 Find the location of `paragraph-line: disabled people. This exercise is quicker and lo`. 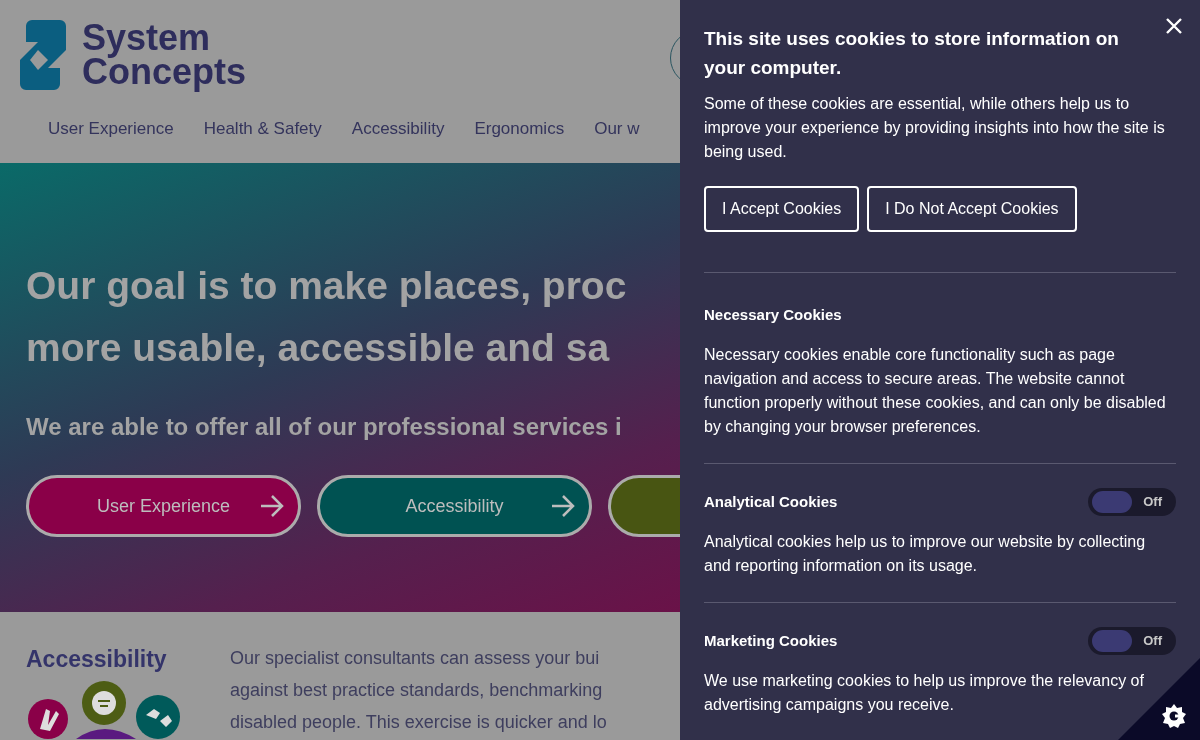

paragraph-line: disabled people. This exercise is quicker and lo is located at coordinates (418, 722).